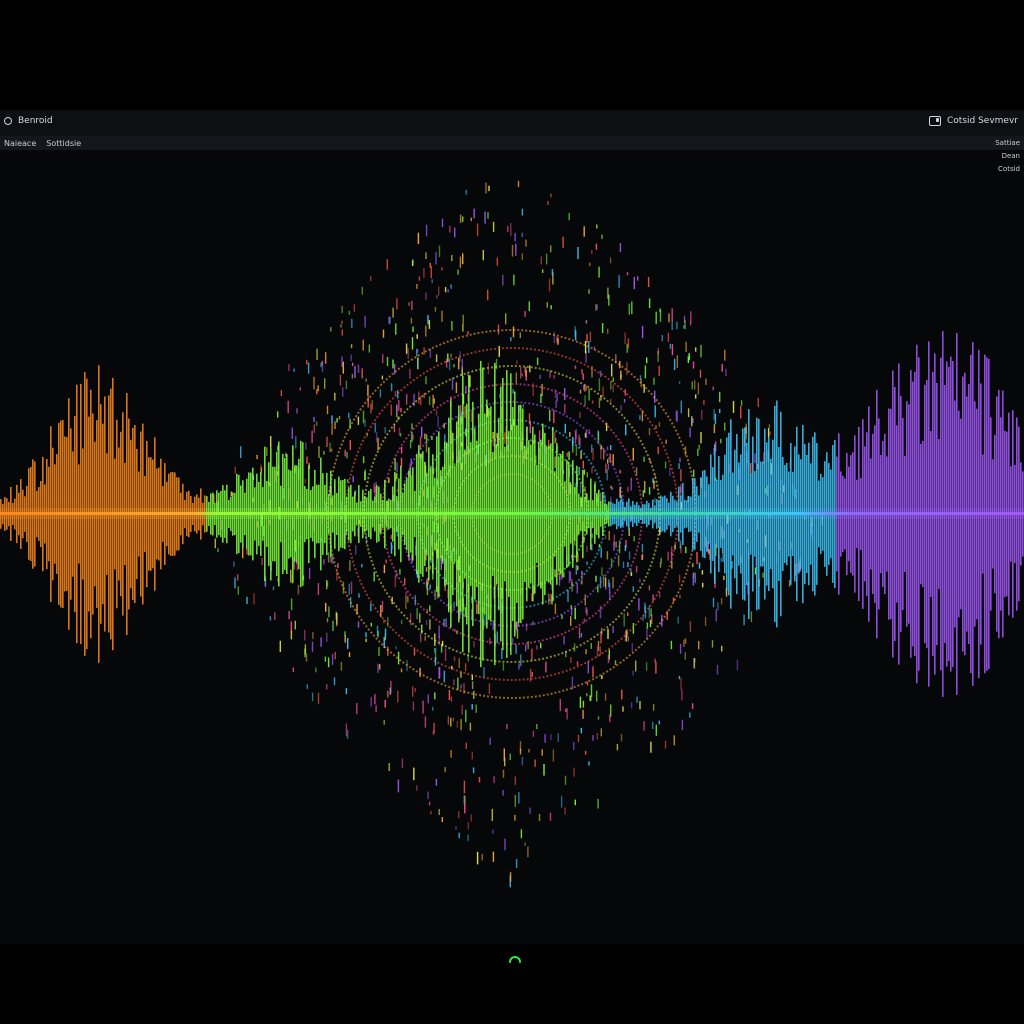 This screenshot has width=1024, height=1024. Describe the element at coordinates (515, 959) in the screenshot. I see `spinner-arc-icon` at that location.